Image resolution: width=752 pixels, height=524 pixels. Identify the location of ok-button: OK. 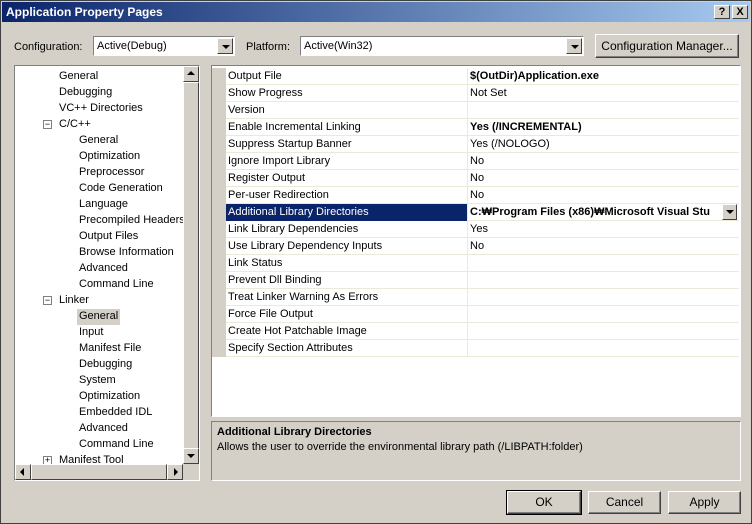
(544, 502).